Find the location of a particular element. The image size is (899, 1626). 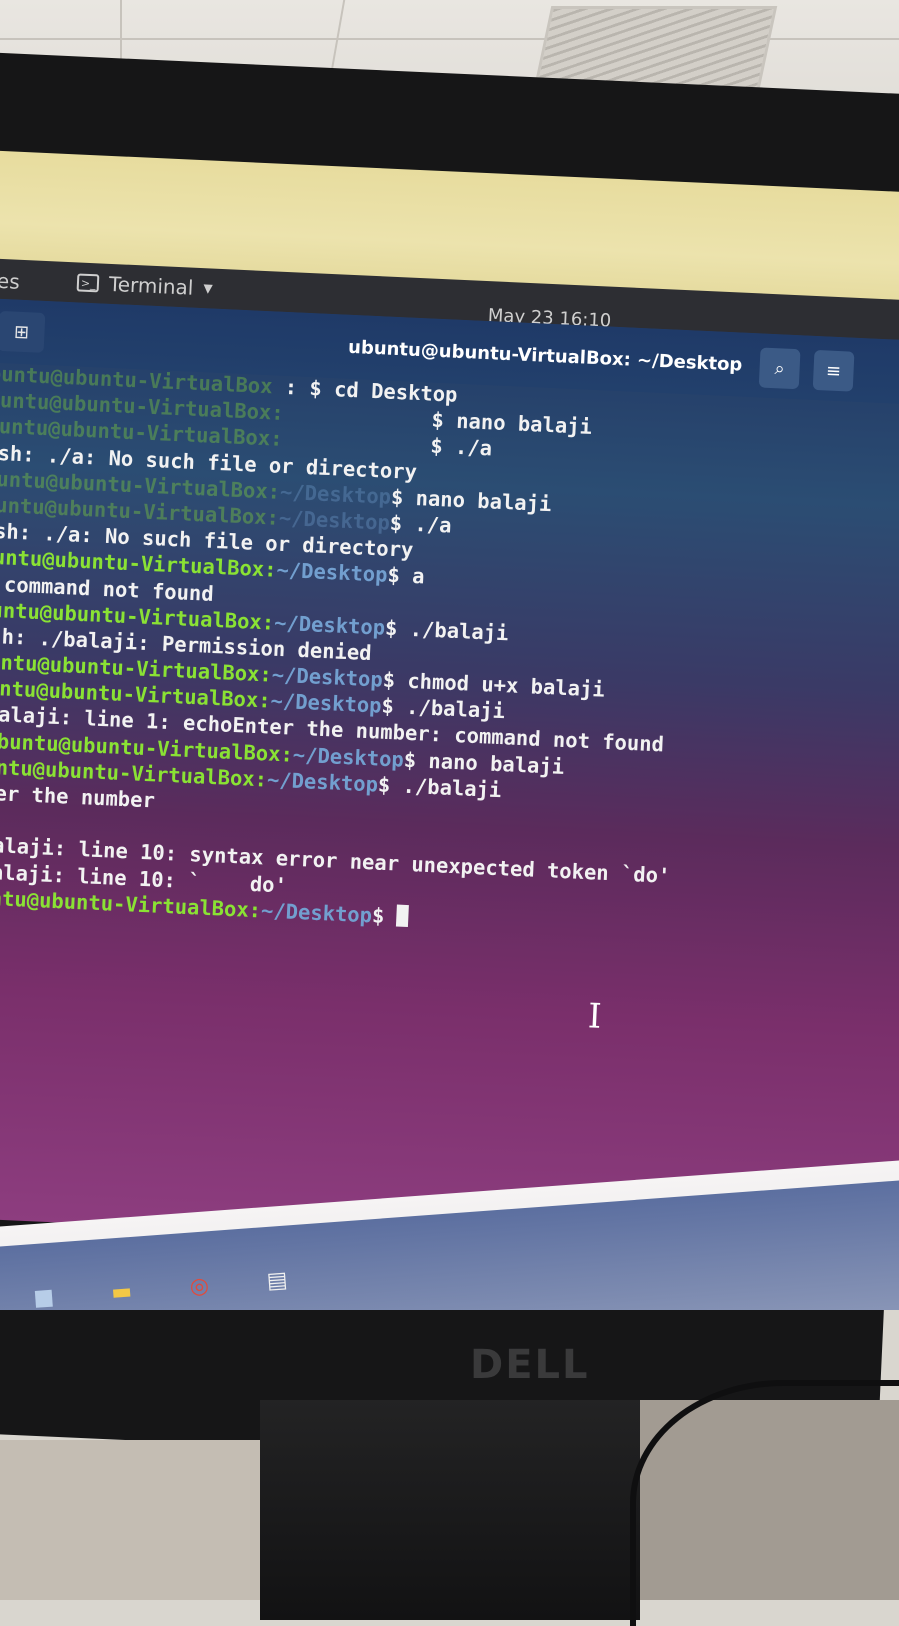

menu-button: ≡ is located at coordinates (833, 370).